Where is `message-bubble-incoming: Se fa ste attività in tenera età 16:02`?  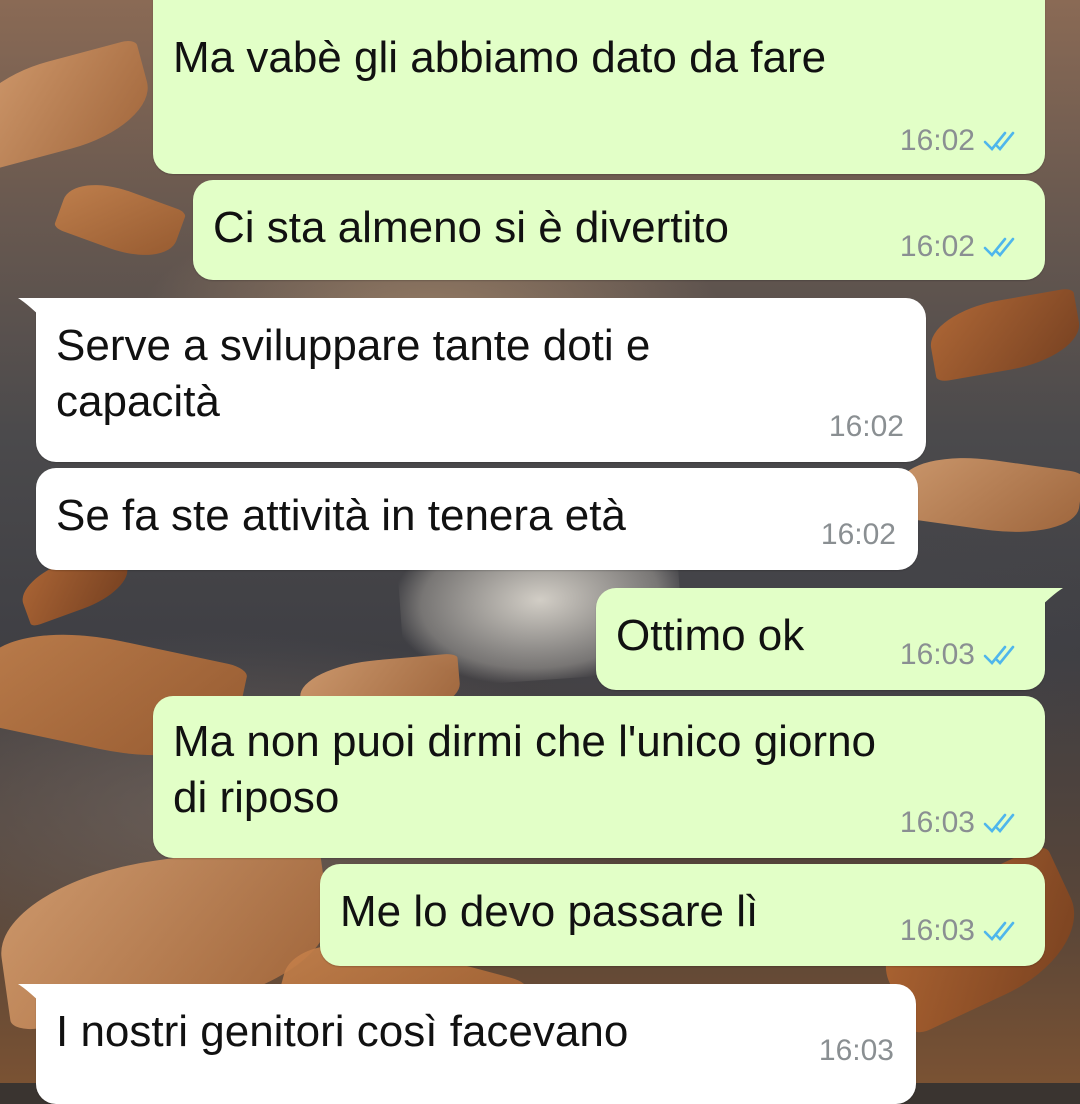 message-bubble-incoming: Se fa ste attività in tenera età 16:02 is located at coordinates (477, 519).